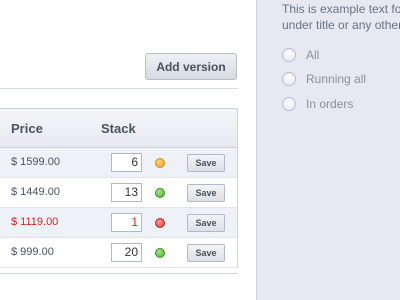  What do you see at coordinates (191, 66) in the screenshot?
I see `add-version-button: Add version` at bounding box center [191, 66].